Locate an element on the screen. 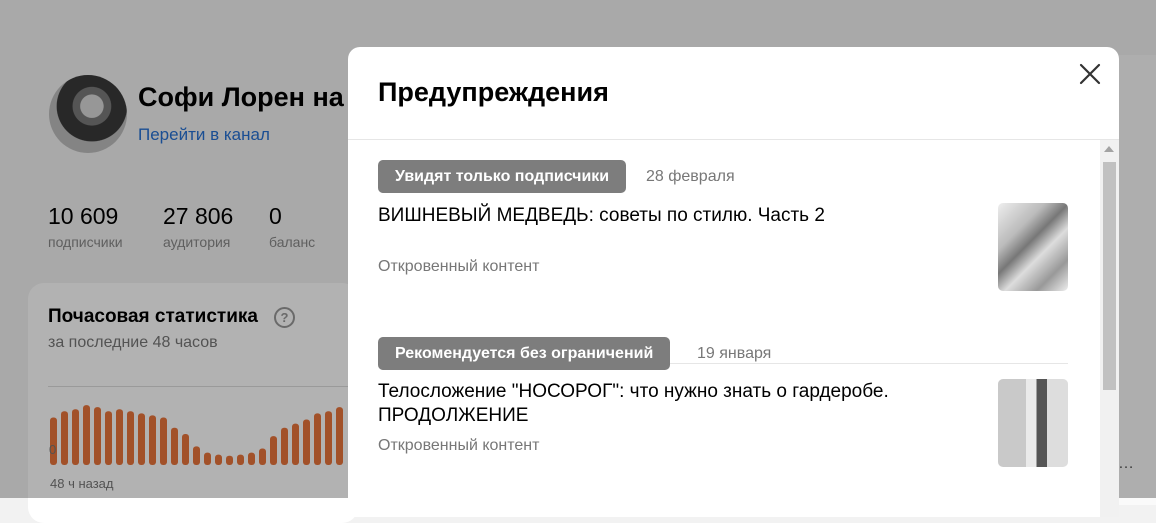 Image resolution: width=1156 pixels, height=523 pixels. scroll-up-arrow-icon is located at coordinates (1109, 149).